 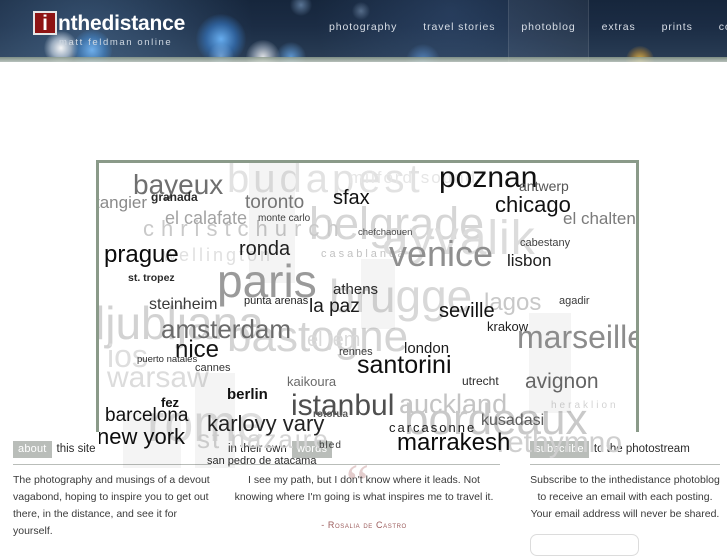 I want to click on wordcloud-word: utrecht, so click(x=480, y=381).